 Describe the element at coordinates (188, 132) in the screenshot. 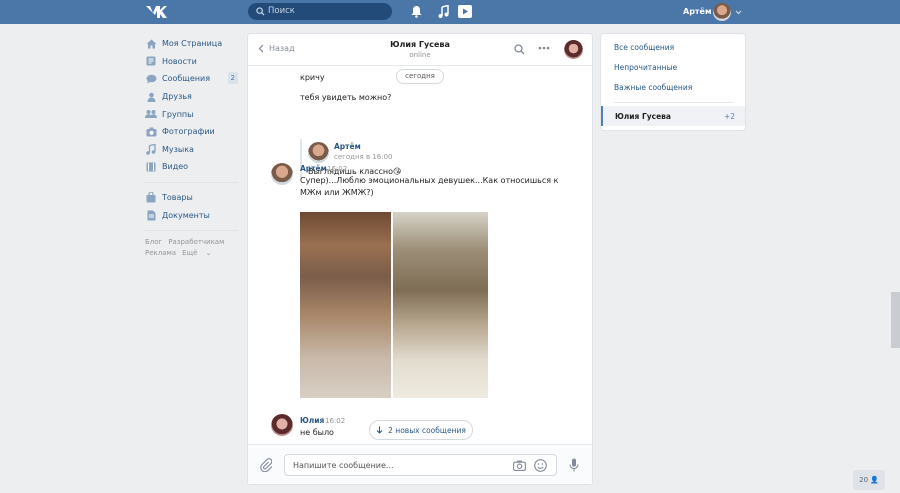

I see `sidebar-item-label: Фотографии` at that location.